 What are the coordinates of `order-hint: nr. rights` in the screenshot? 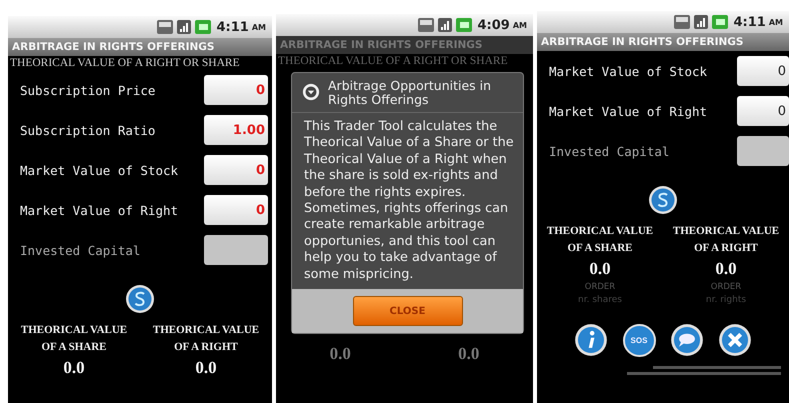 It's located at (726, 300).